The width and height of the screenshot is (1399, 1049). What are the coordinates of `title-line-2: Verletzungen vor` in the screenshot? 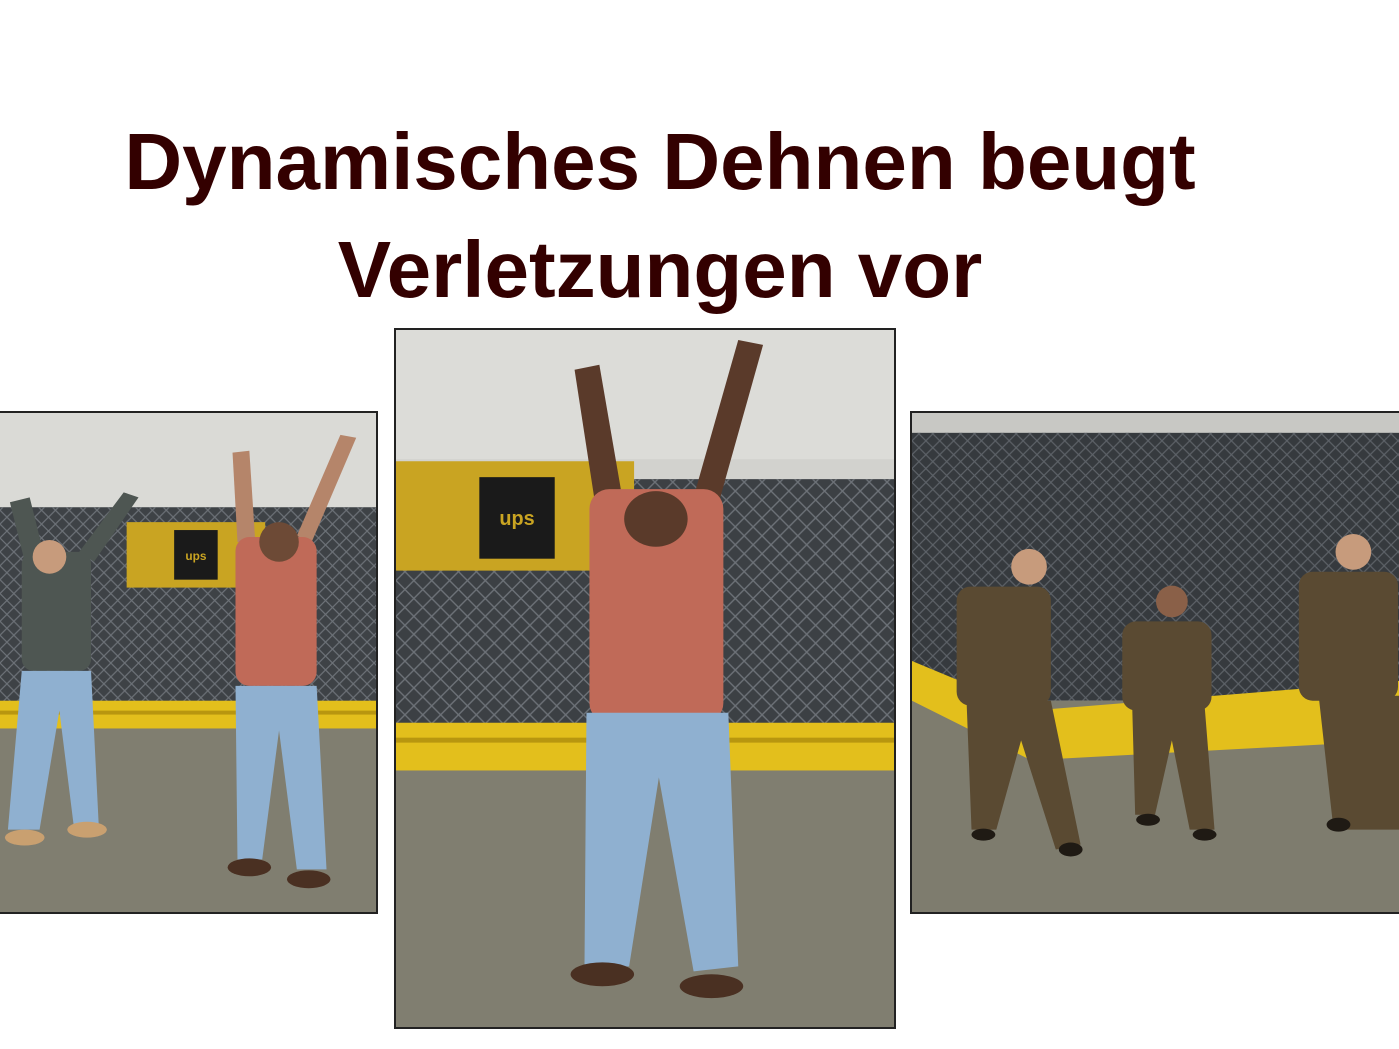 It's located at (660, 269).